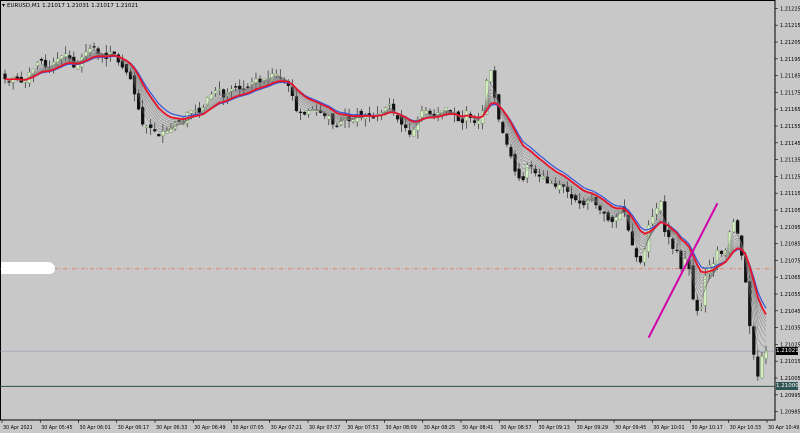 The width and height of the screenshot is (800, 433). Describe the element at coordinates (790, 278) in the screenshot. I see `price-tick-label: 1.21065` at that location.